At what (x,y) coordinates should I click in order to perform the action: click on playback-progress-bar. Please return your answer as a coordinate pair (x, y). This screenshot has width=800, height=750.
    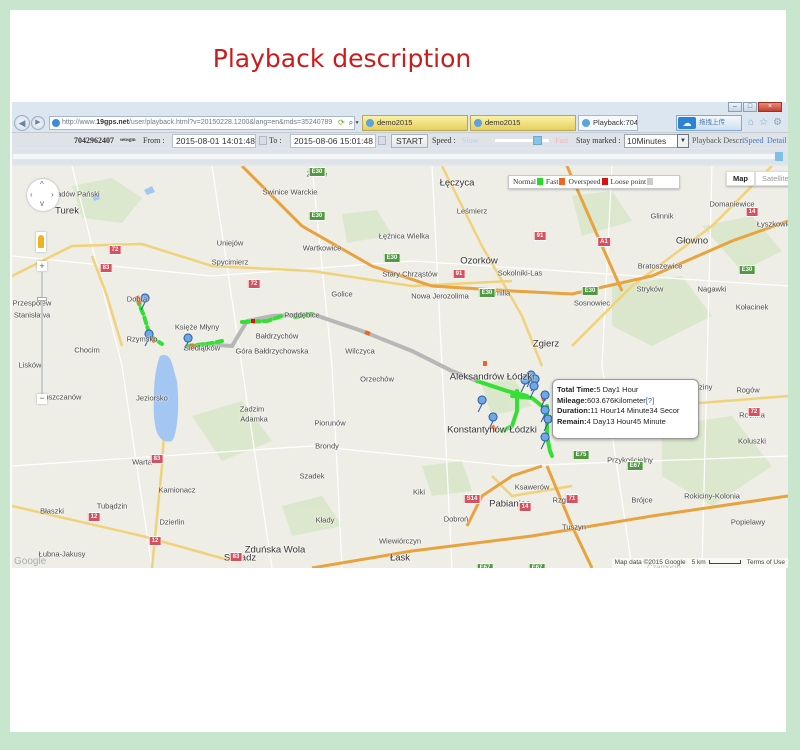
    Looking at the image, I should click on (398, 156).